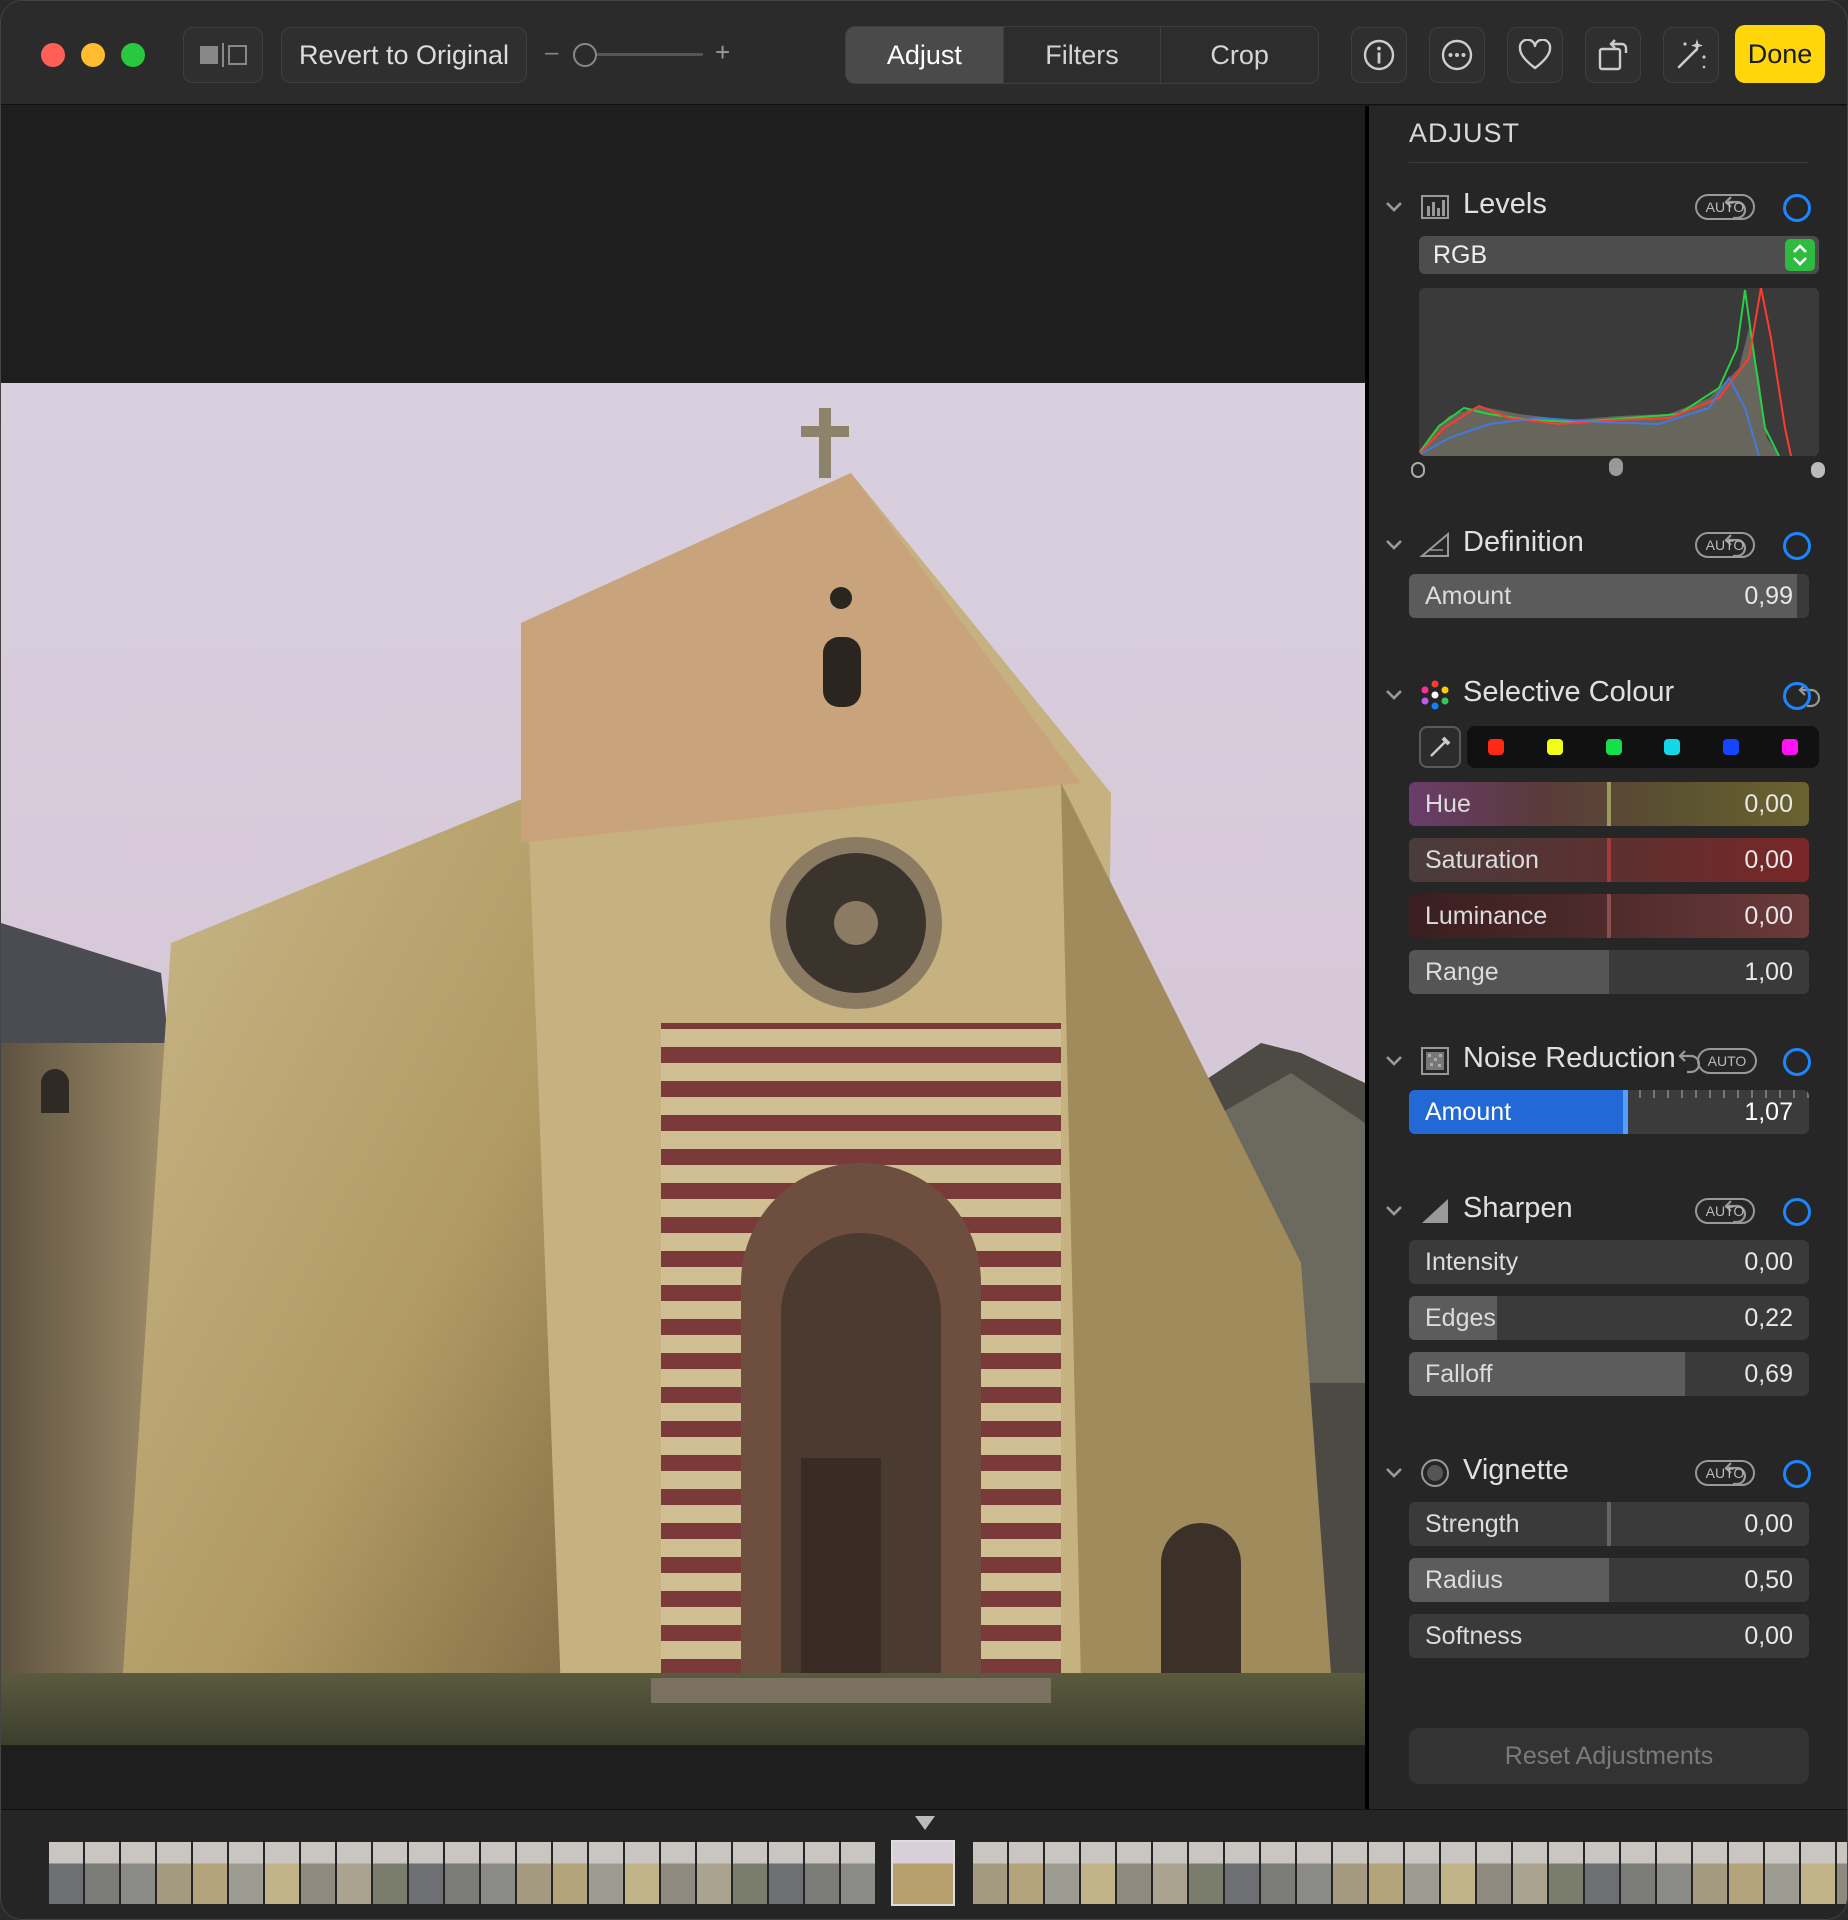  Describe the element at coordinates (1609, 916) in the screenshot. I see `luminance-slider: Luminance 0,00` at that location.